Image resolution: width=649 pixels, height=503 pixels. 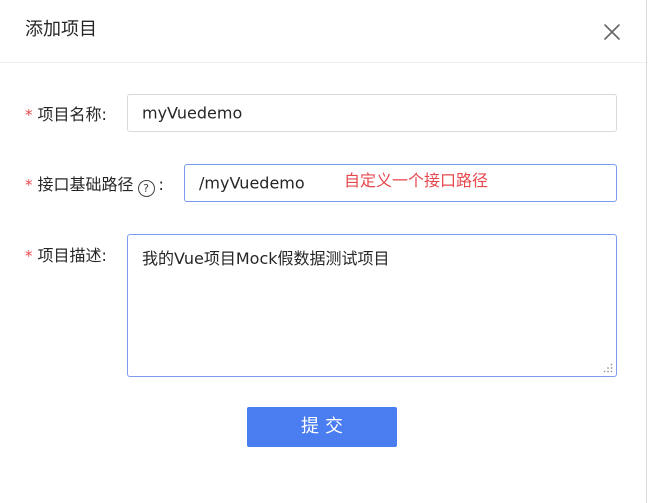 What do you see at coordinates (612, 32) in the screenshot?
I see `close-icon` at bounding box center [612, 32].